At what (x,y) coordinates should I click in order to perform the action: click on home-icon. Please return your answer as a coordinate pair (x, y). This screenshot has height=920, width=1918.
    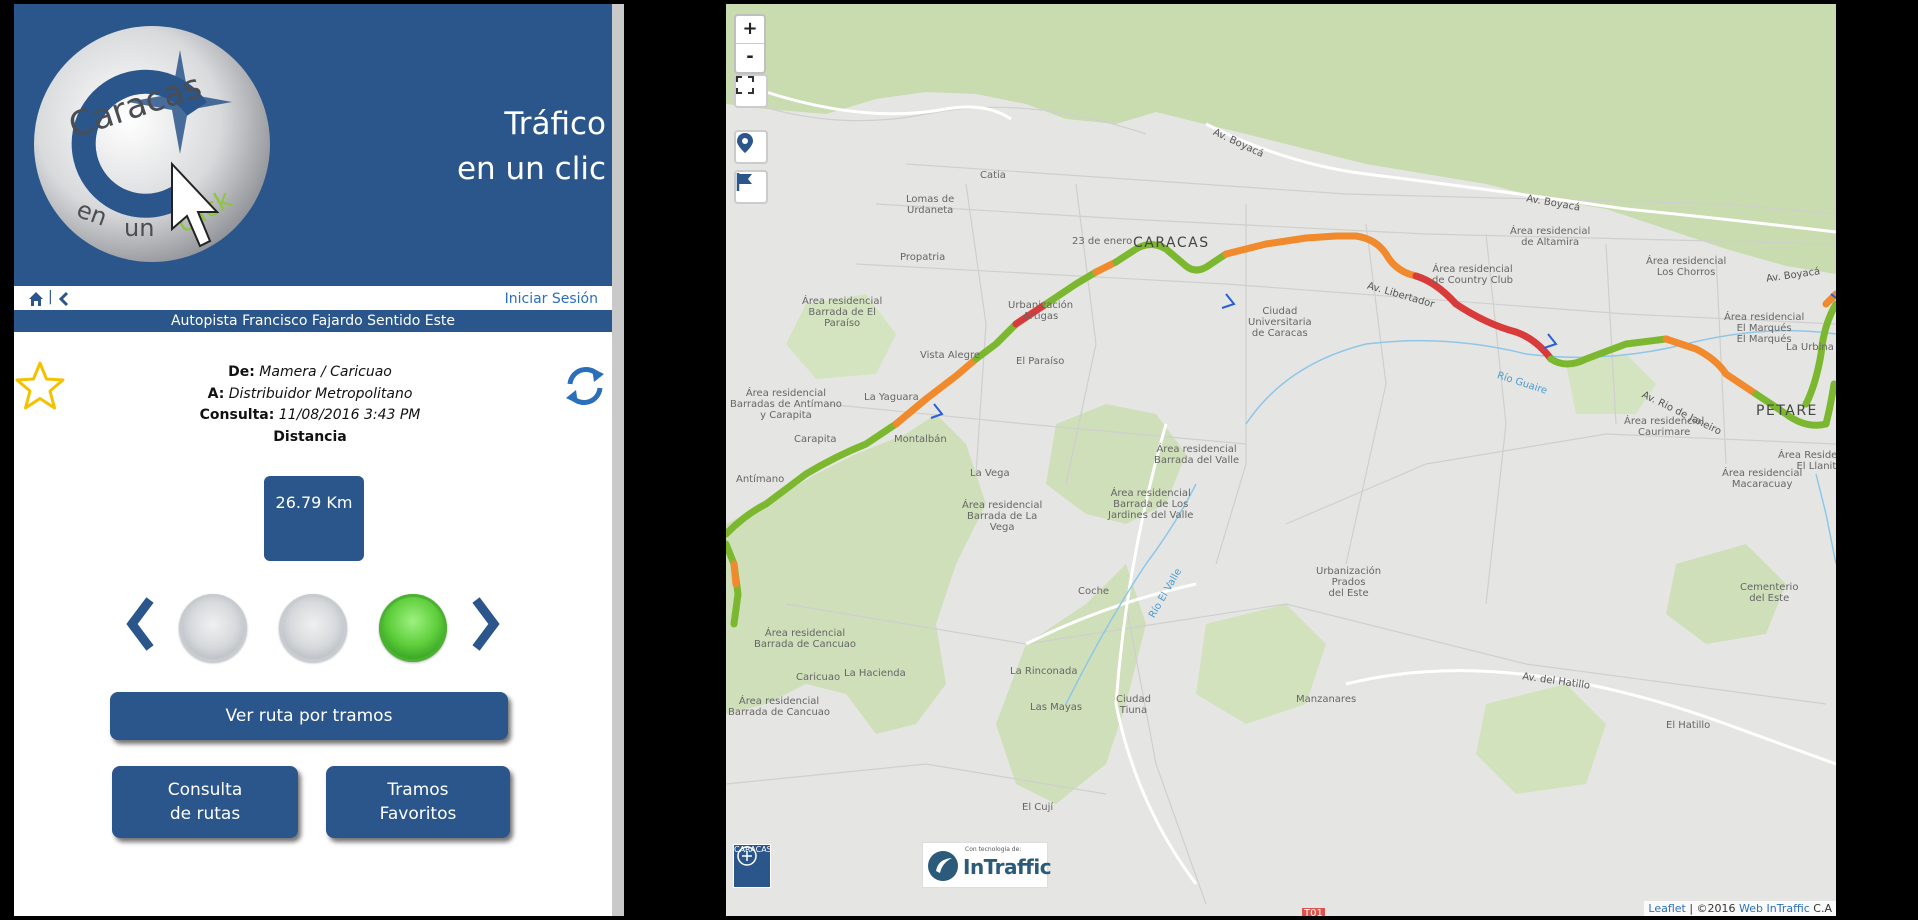
    Looking at the image, I should click on (36, 299).